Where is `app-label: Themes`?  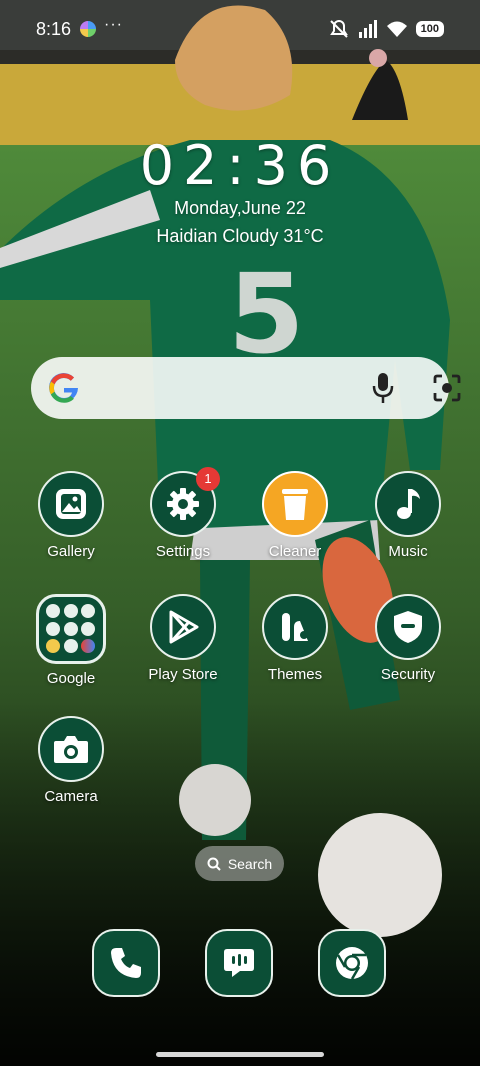 app-label: Themes is located at coordinates (295, 674).